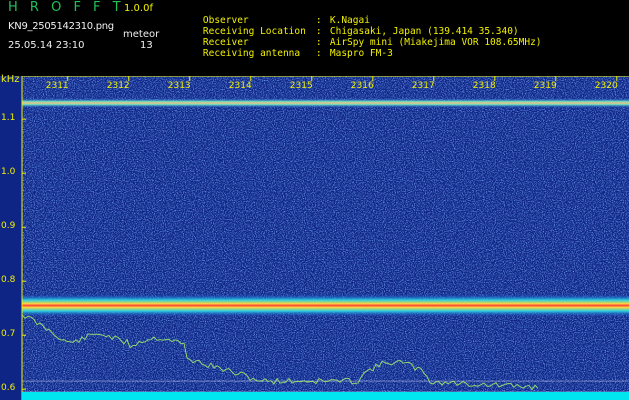 The image size is (629, 400). What do you see at coordinates (8, 118) in the screenshot?
I see `y-tick-label: 1.1` at bounding box center [8, 118].